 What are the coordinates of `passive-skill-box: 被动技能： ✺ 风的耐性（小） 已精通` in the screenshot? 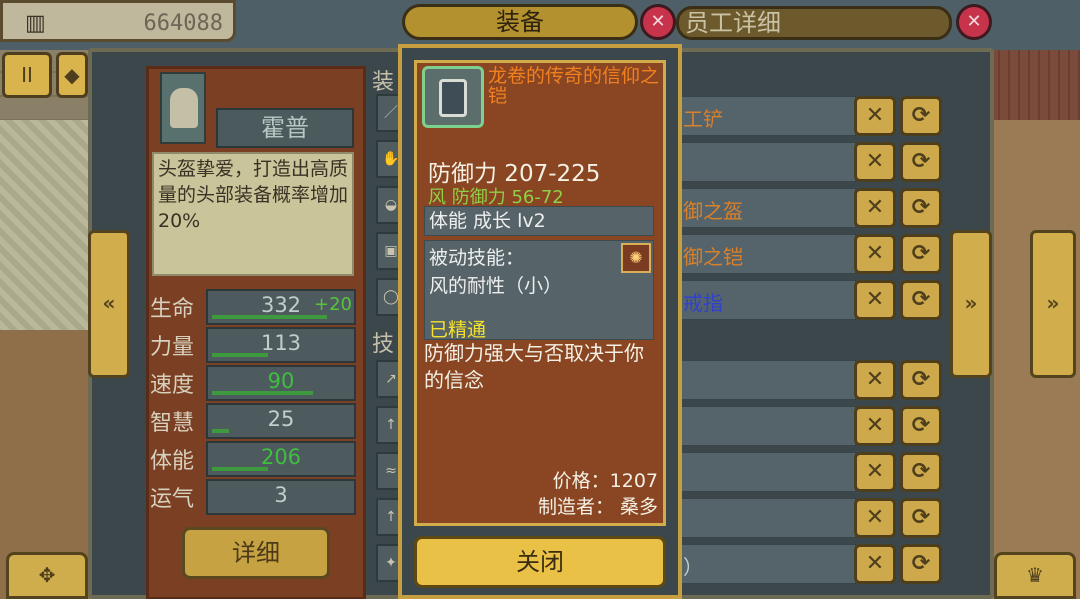 It's located at (539, 290).